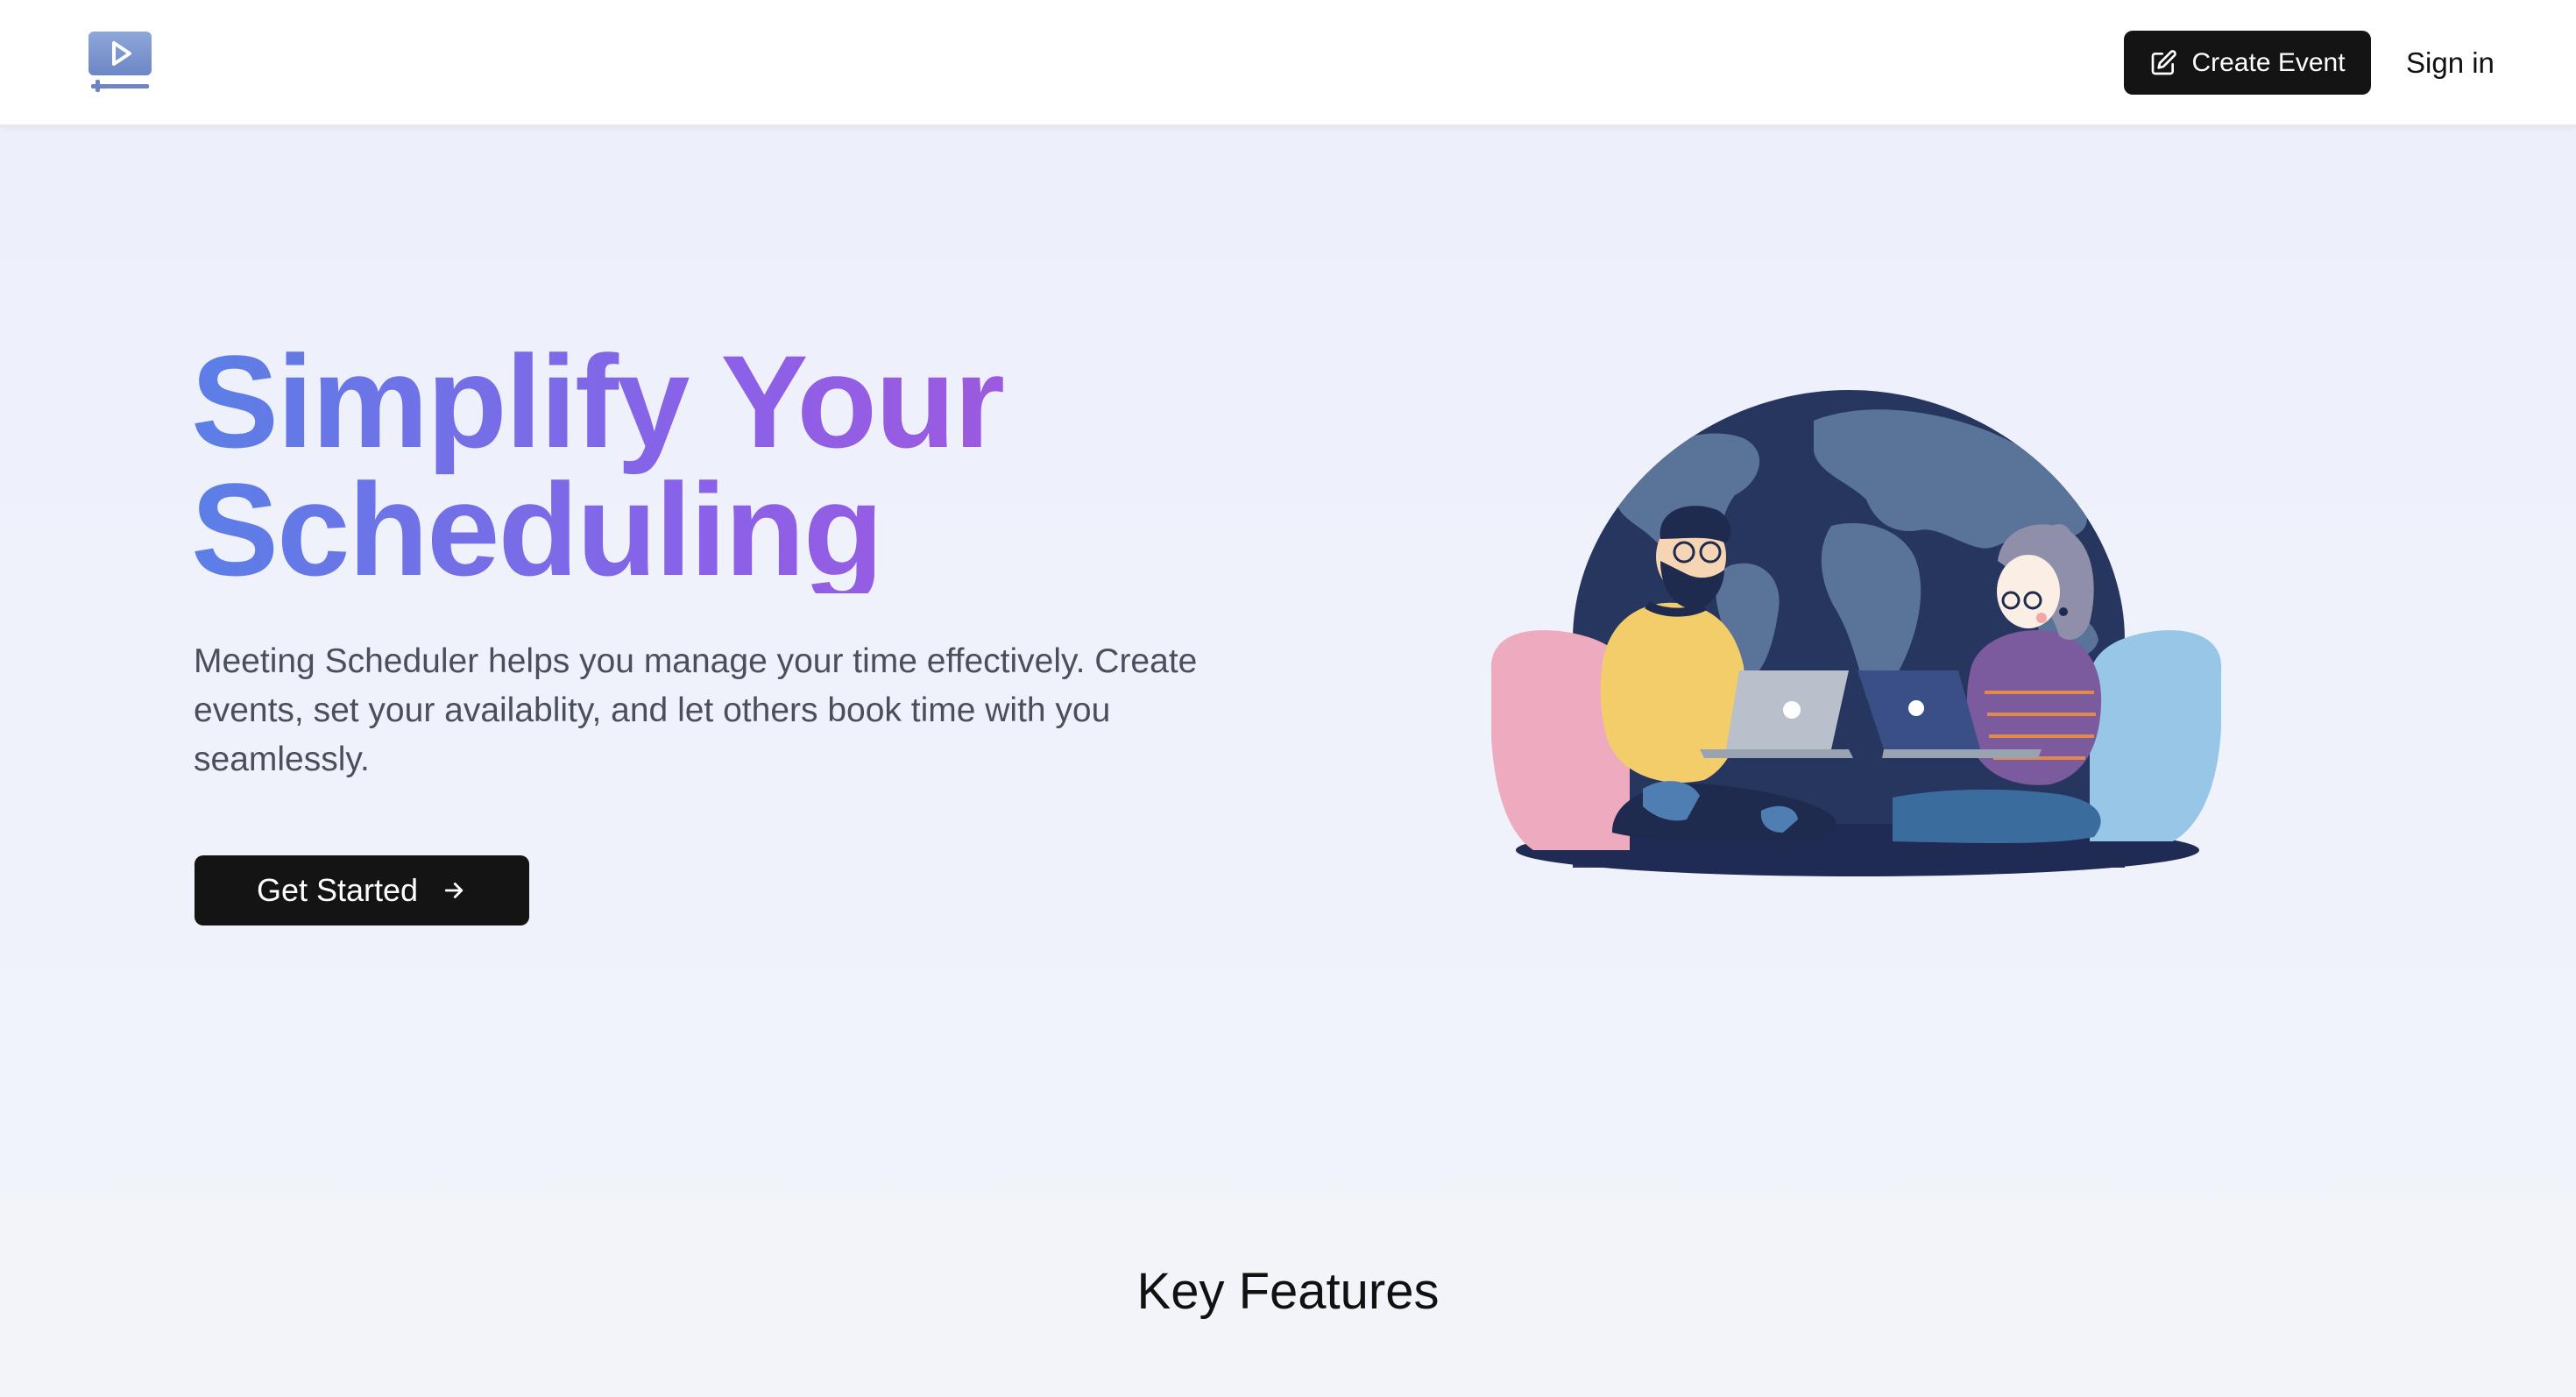 This screenshot has width=2576, height=1397. Describe the element at coordinates (1857, 631) in the screenshot. I see `people-with-laptops-globe-illustration` at that location.